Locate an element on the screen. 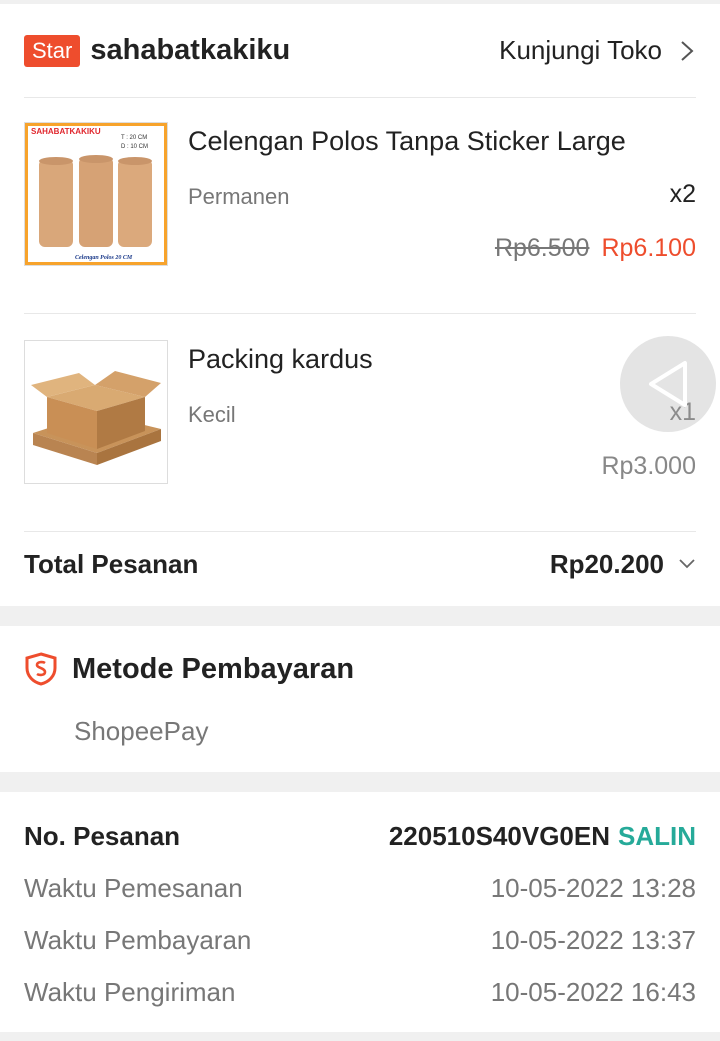  shipping-time-label: Waktu Pengiriman is located at coordinates (130, 991).